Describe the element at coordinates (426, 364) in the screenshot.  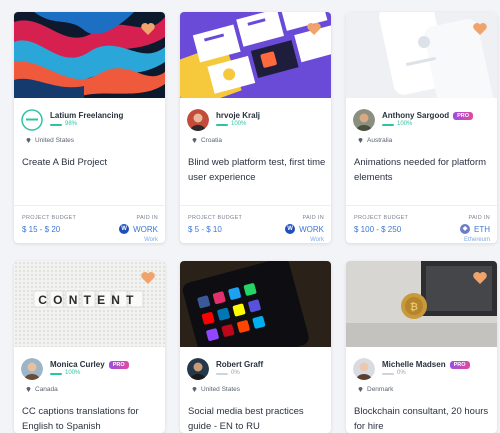
I see `user-name: Michelle Madsen PRO` at that location.